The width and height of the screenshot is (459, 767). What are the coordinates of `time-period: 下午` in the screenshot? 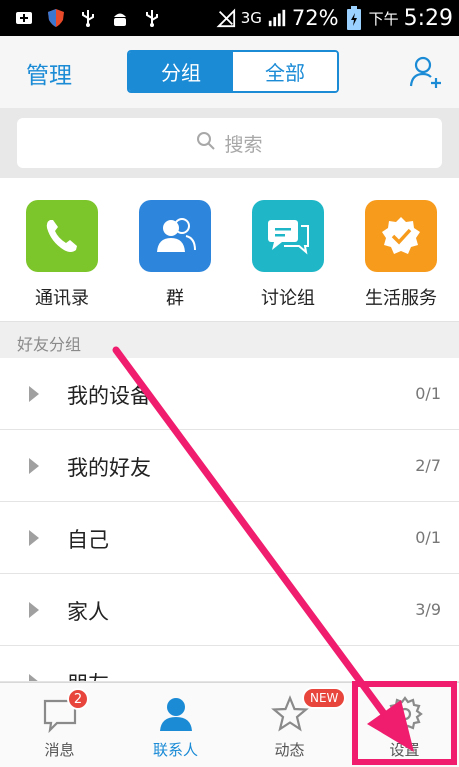 It's located at (383, 18).